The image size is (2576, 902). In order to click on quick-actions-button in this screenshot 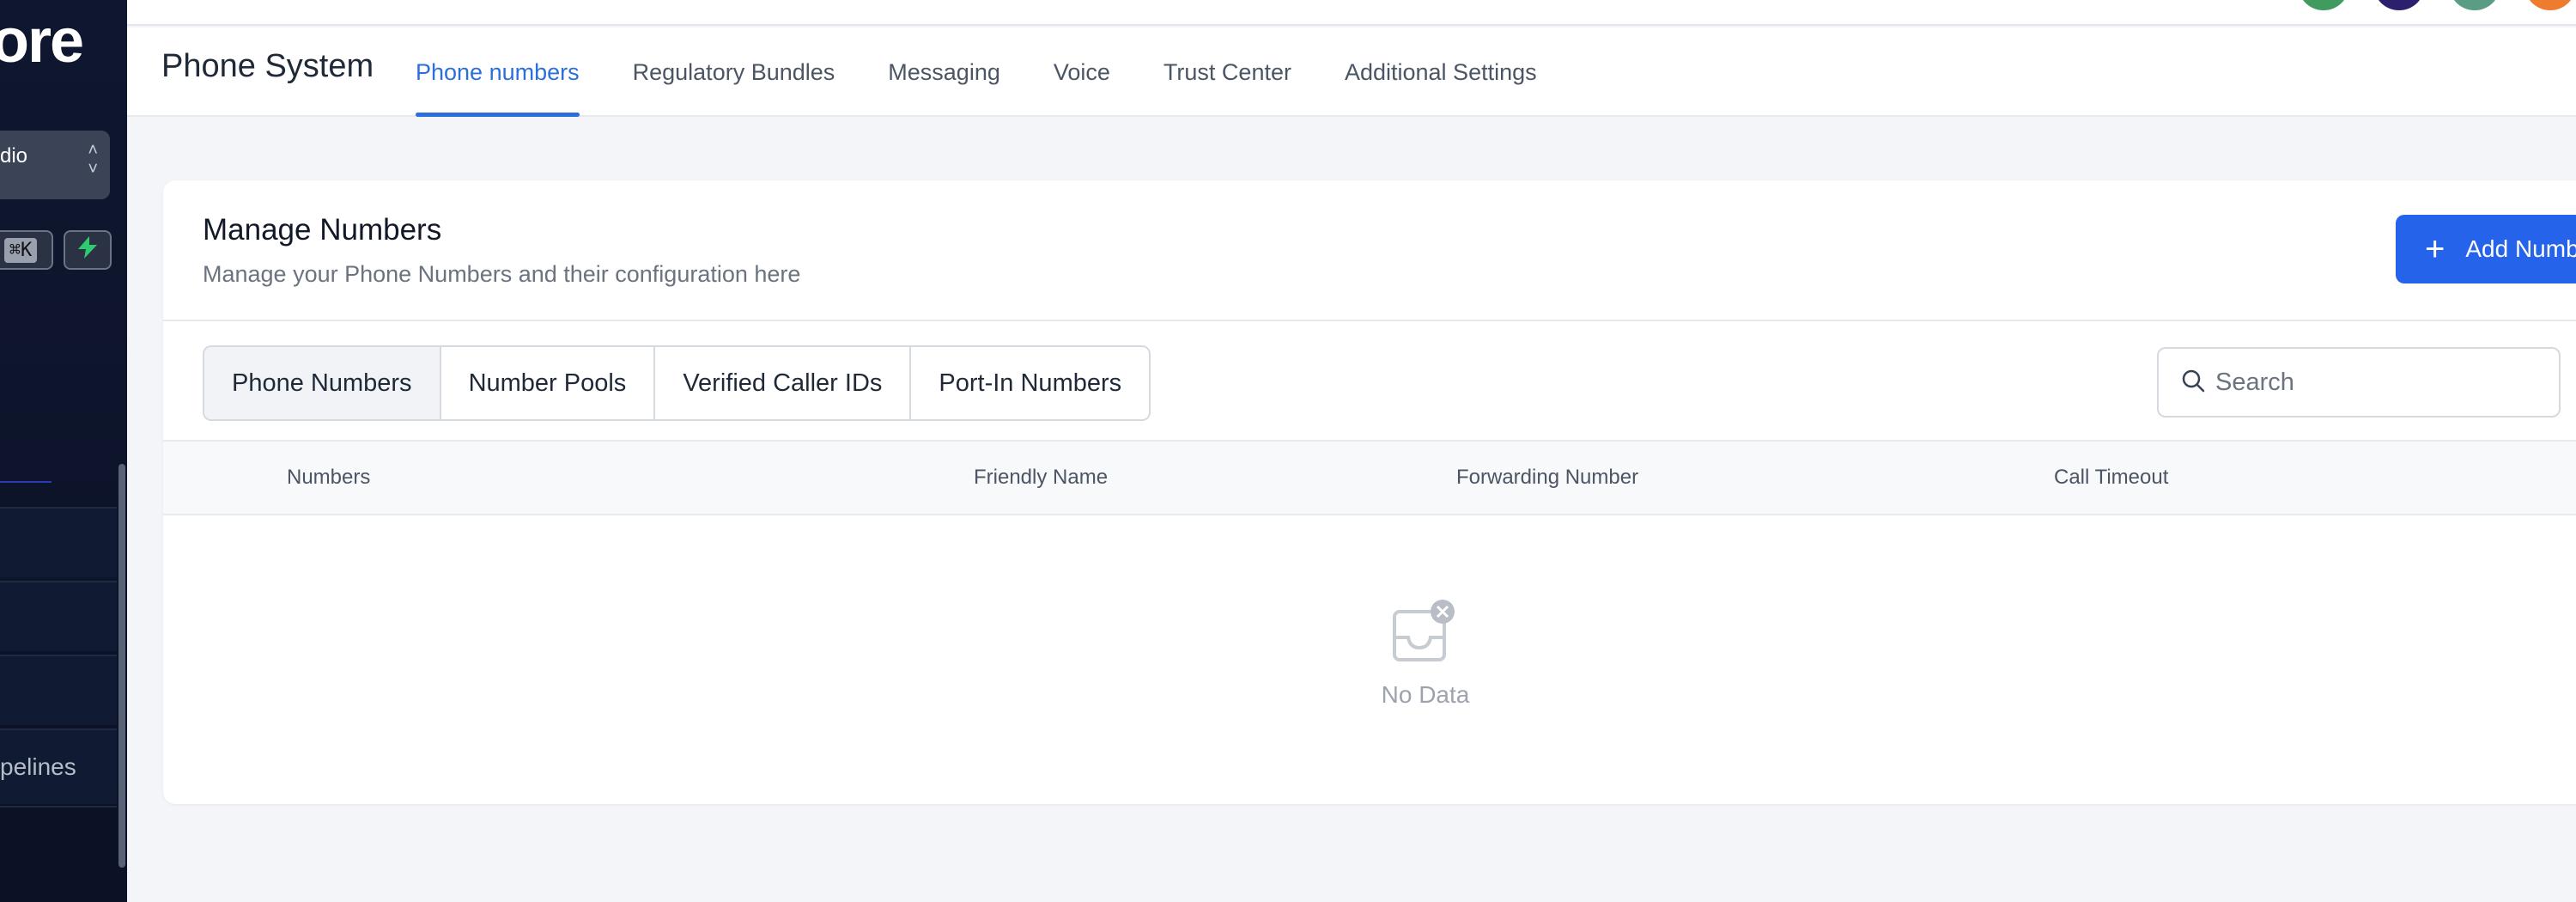, I will do `click(88, 250)`.